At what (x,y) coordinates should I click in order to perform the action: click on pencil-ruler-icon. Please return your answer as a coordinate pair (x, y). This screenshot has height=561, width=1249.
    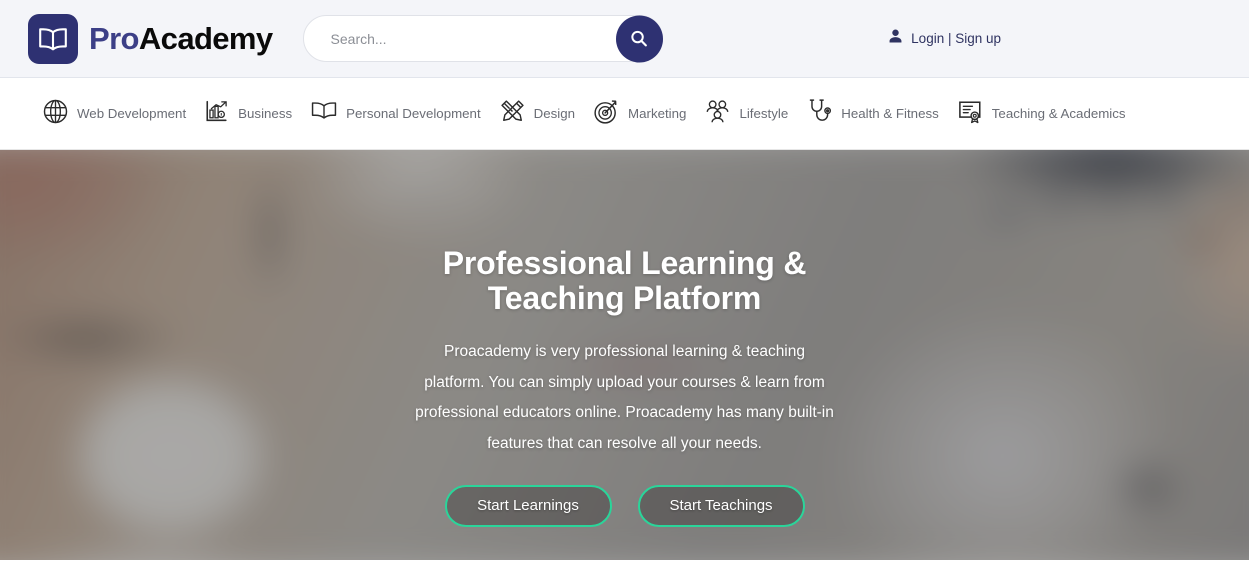
    Looking at the image, I should click on (512, 114).